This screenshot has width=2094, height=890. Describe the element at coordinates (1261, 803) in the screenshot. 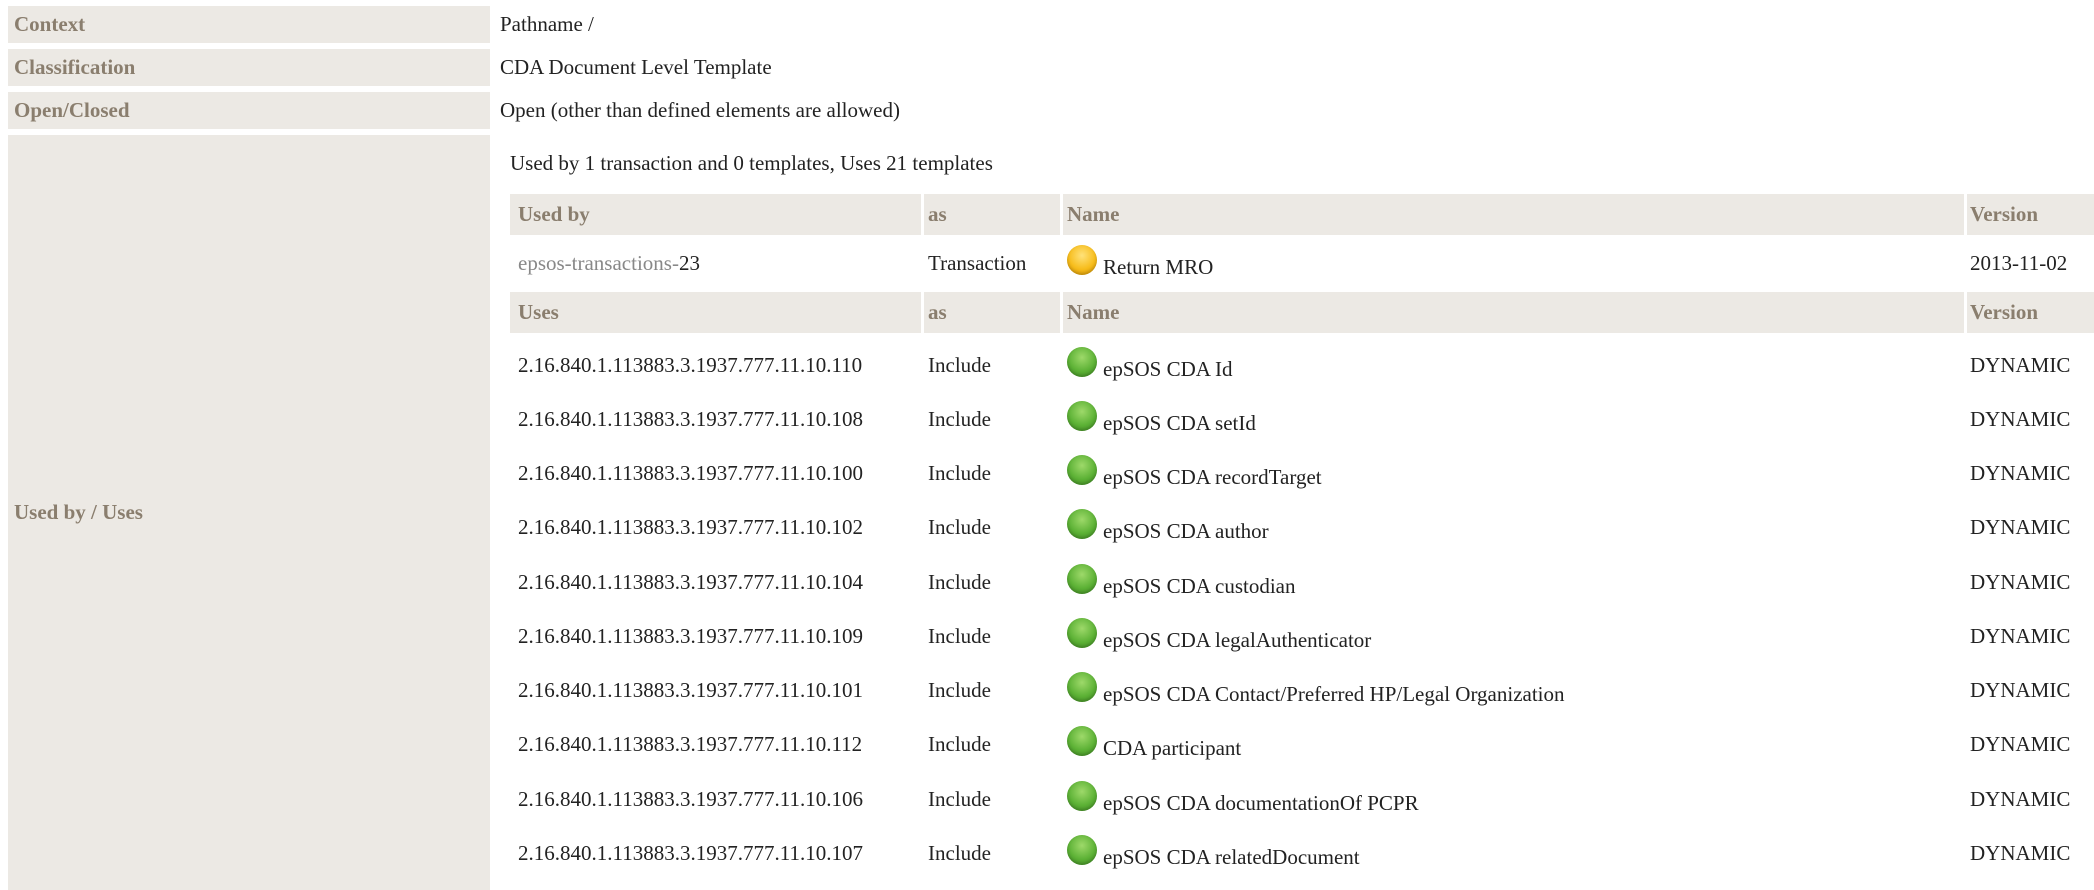

I see `template-name: epSOS CDA documentationOf PCPR` at that location.